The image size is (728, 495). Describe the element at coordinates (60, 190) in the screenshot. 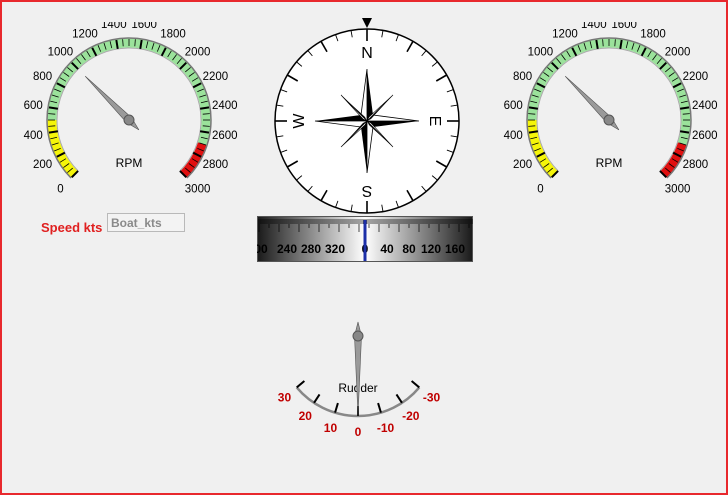

I see `gaugeL-tick-label: 0` at that location.